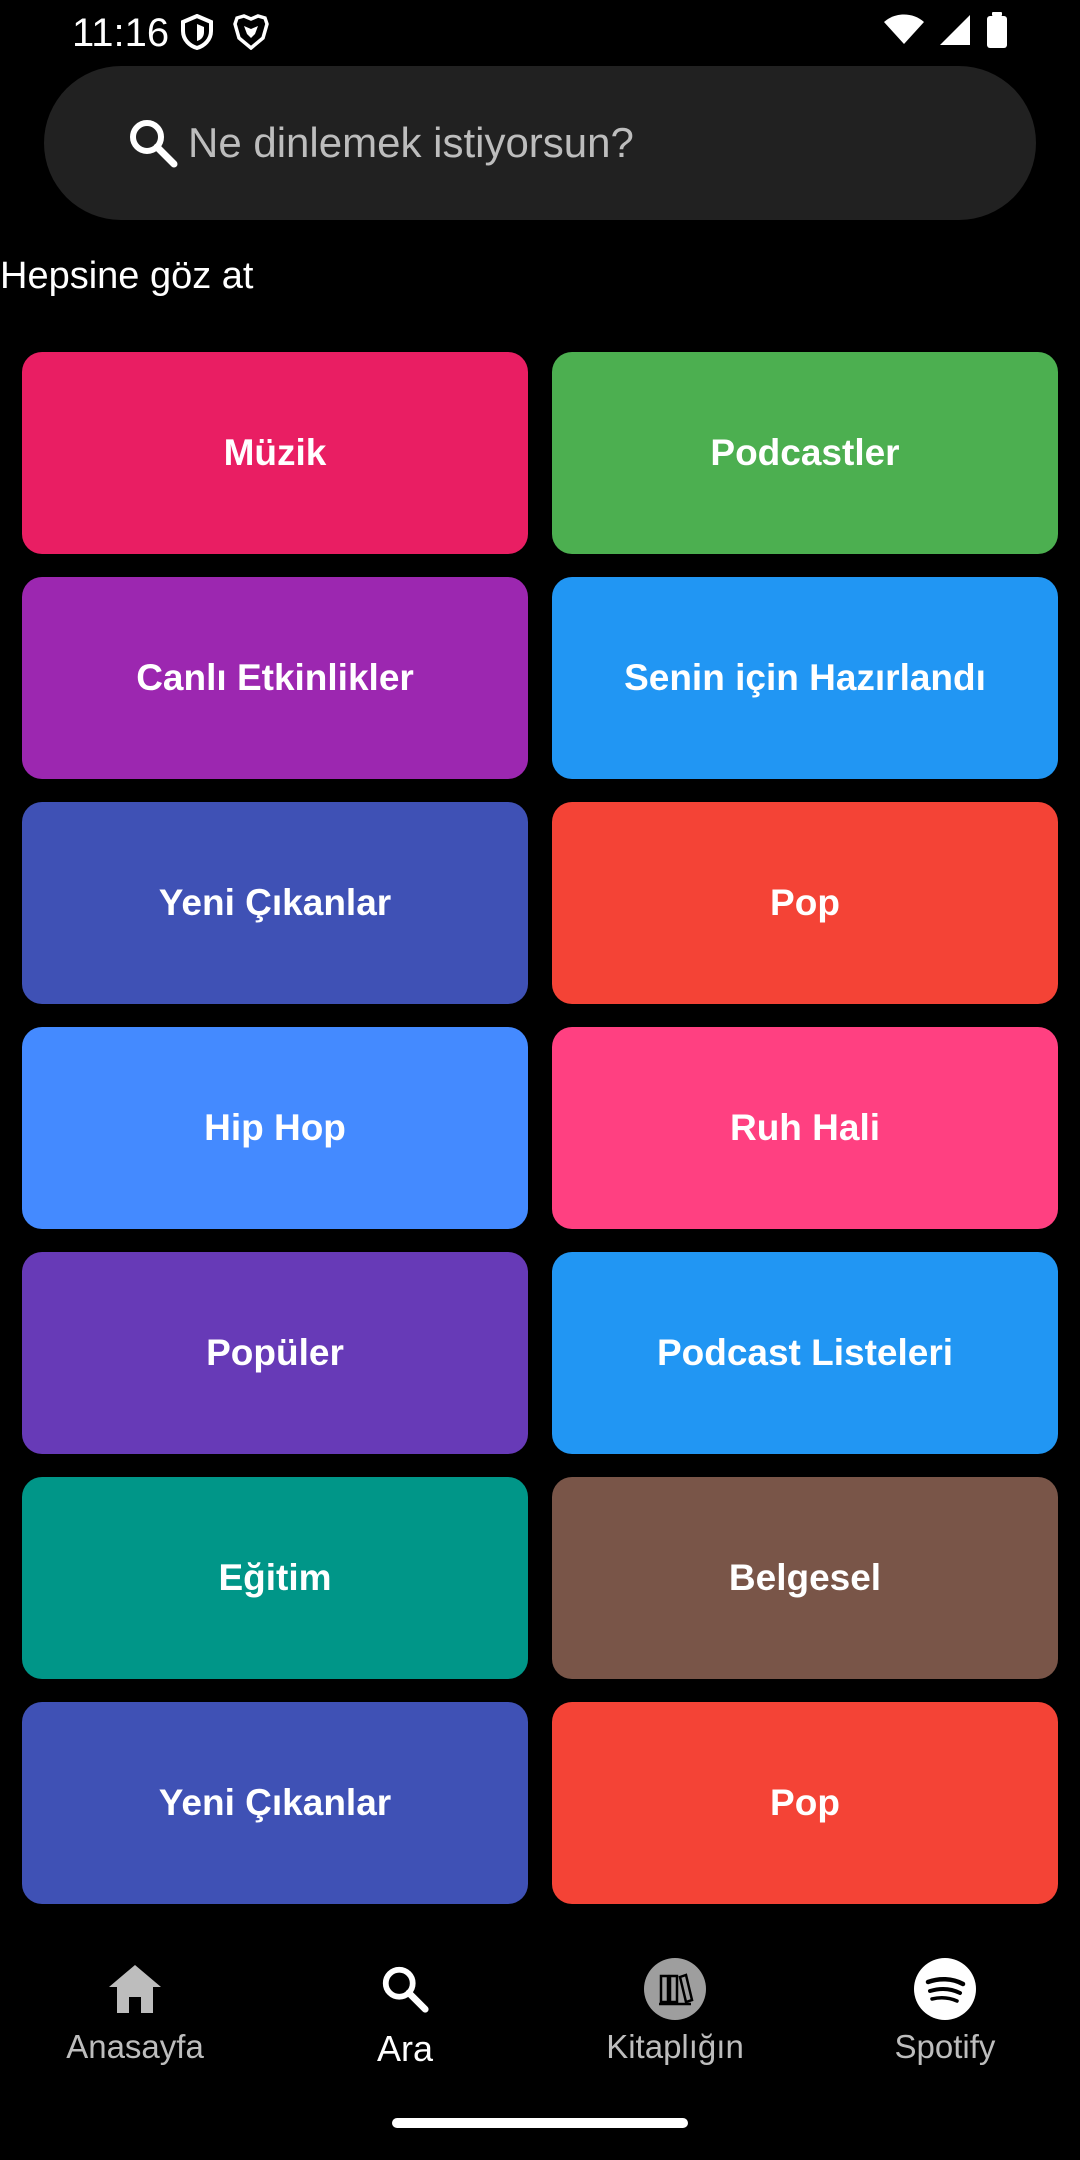  I want to click on category-label: Müzik, so click(275, 452).